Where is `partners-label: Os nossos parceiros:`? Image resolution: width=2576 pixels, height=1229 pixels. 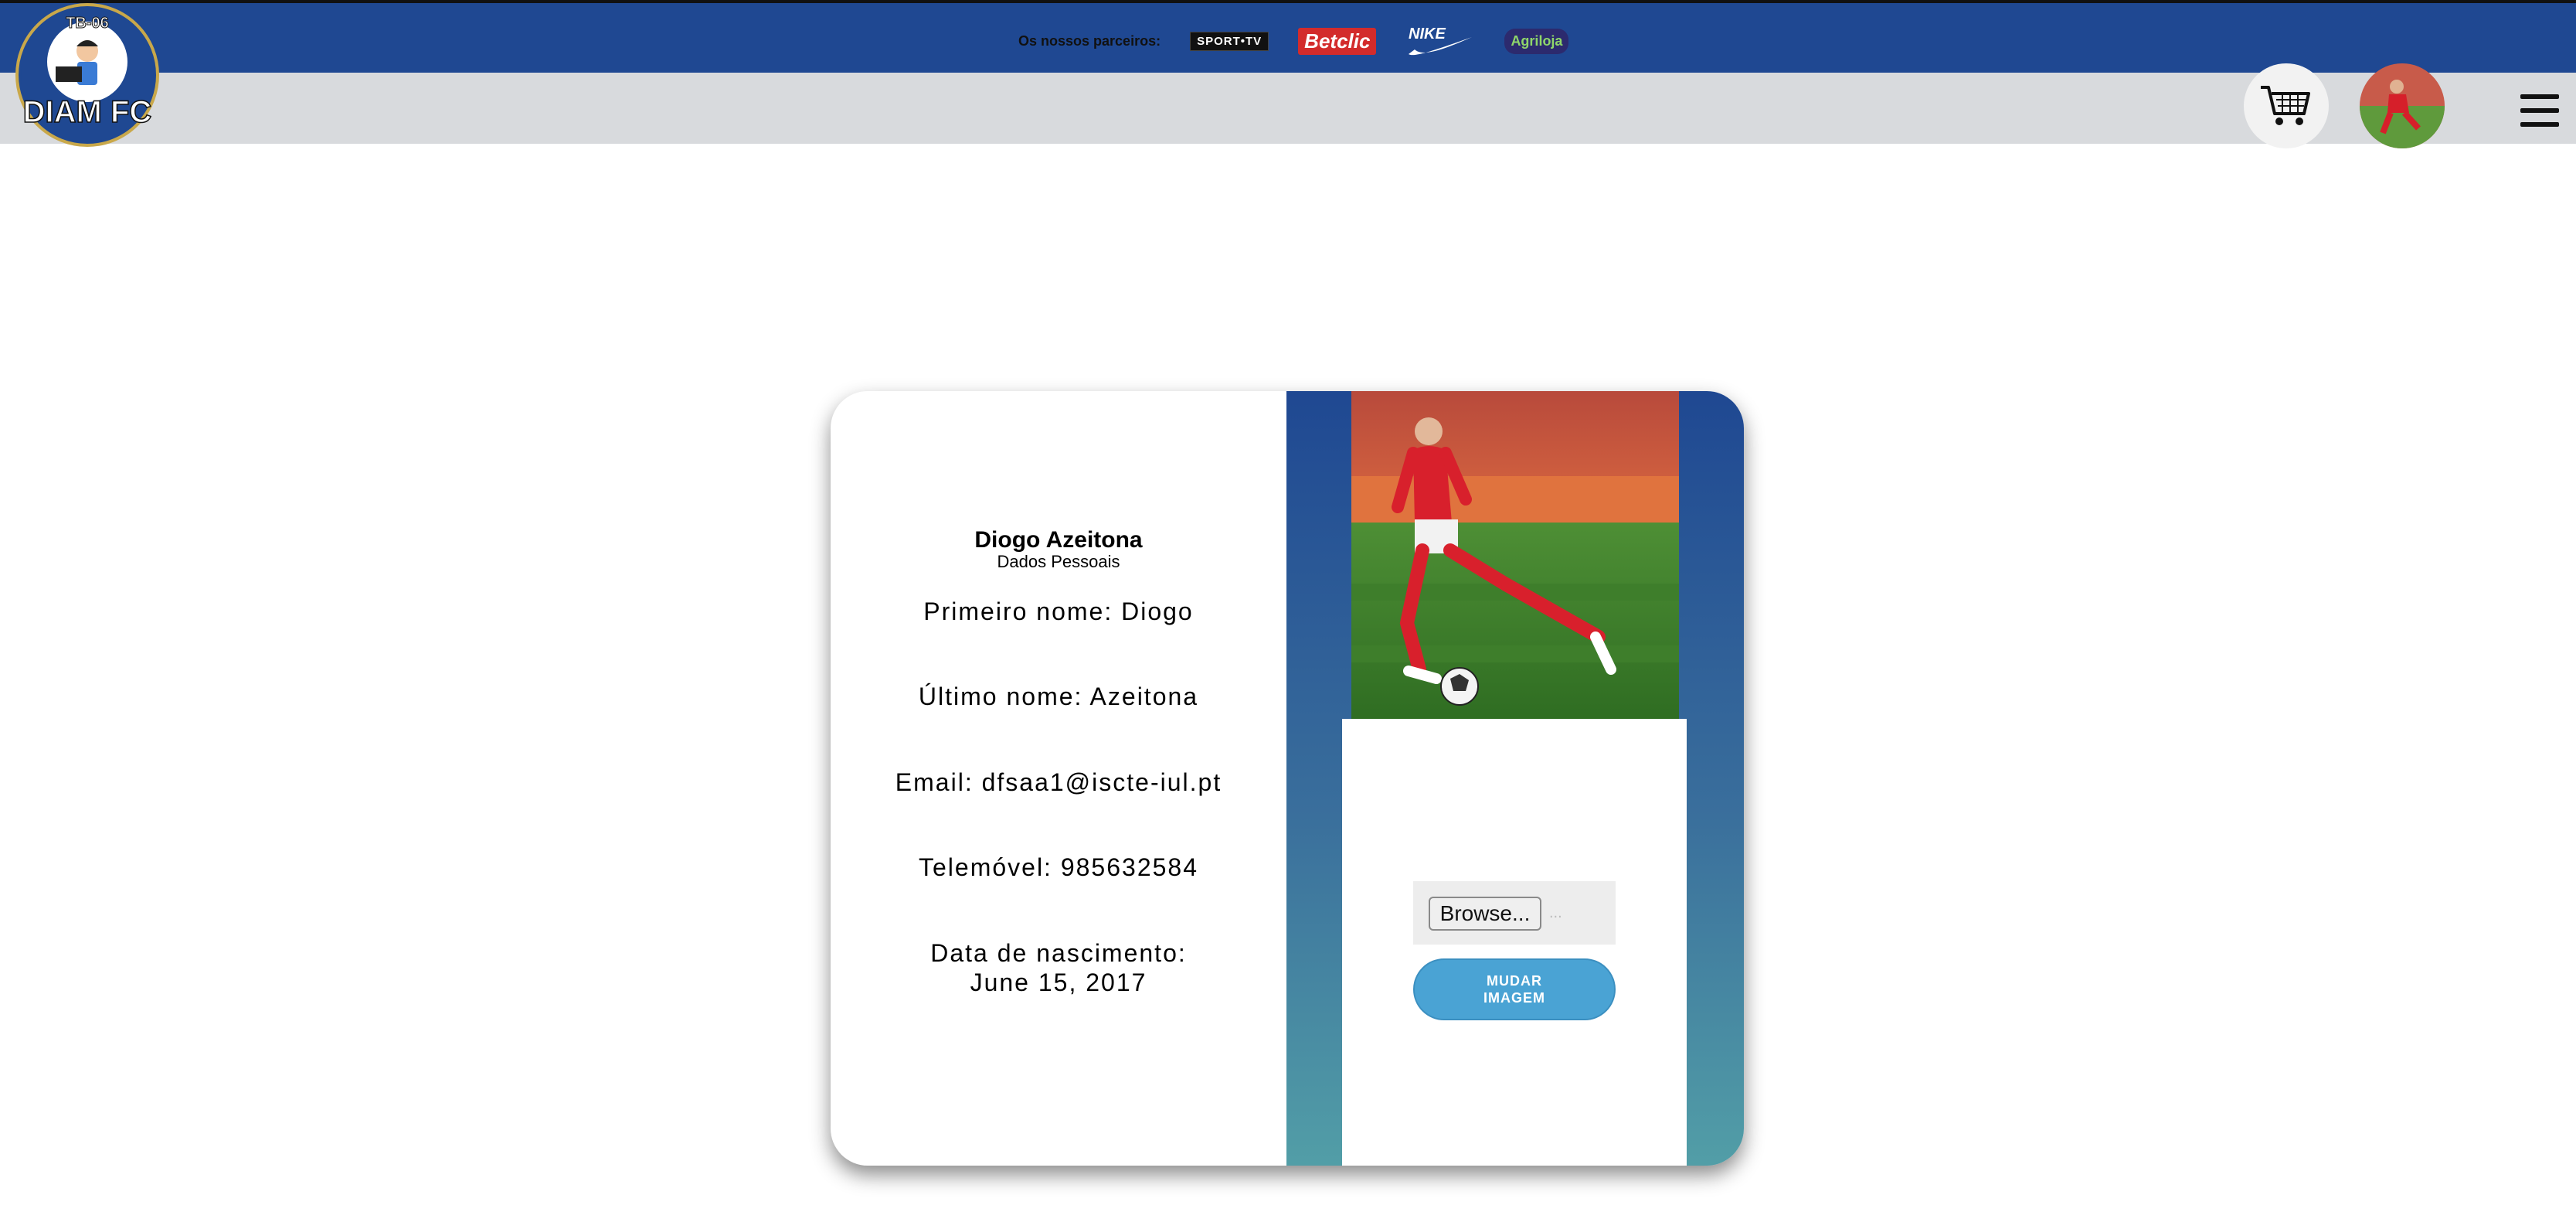 partners-label: Os nossos parceiros: is located at coordinates (1089, 41).